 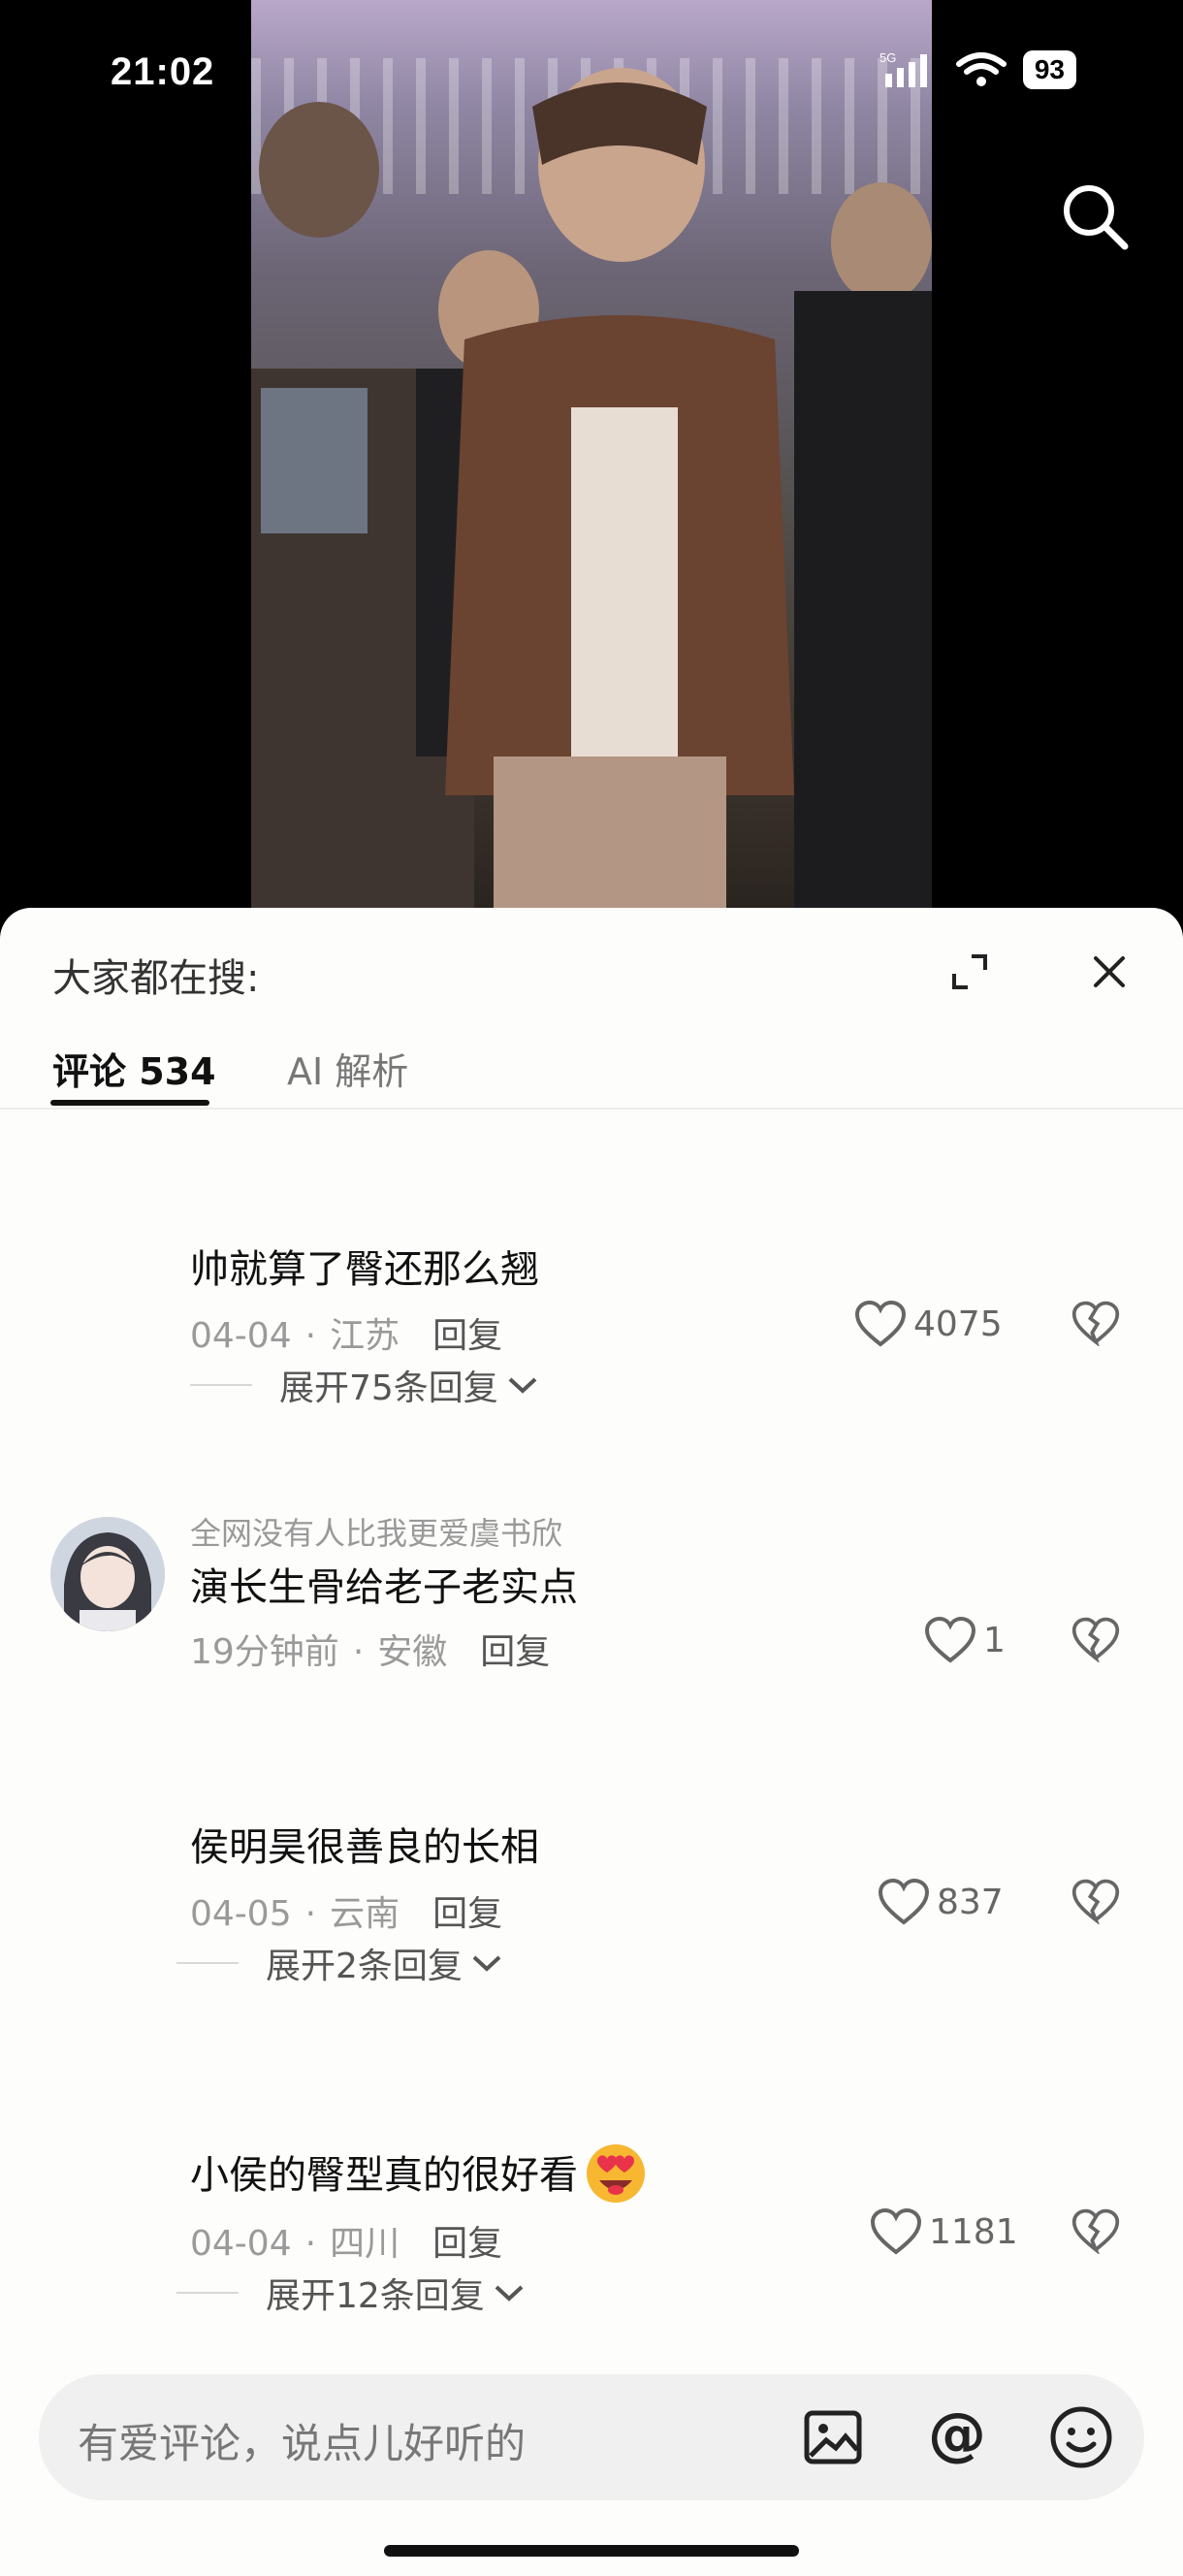 I want to click on avatar, so click(x=107, y=1574).